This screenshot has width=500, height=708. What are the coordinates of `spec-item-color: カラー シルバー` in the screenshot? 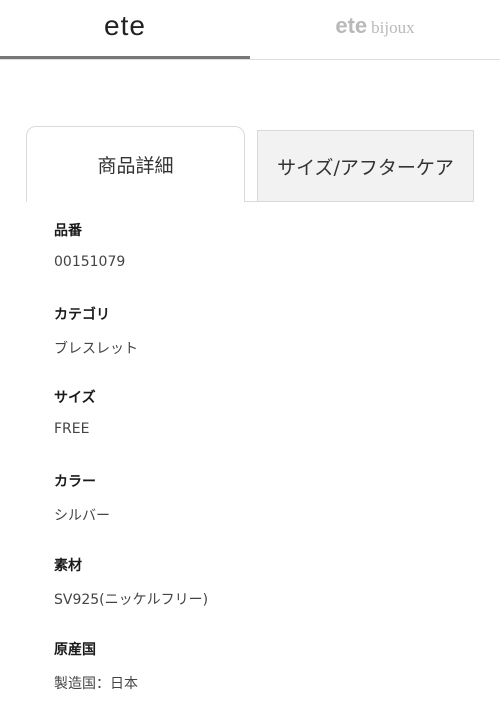 It's located at (254, 497).